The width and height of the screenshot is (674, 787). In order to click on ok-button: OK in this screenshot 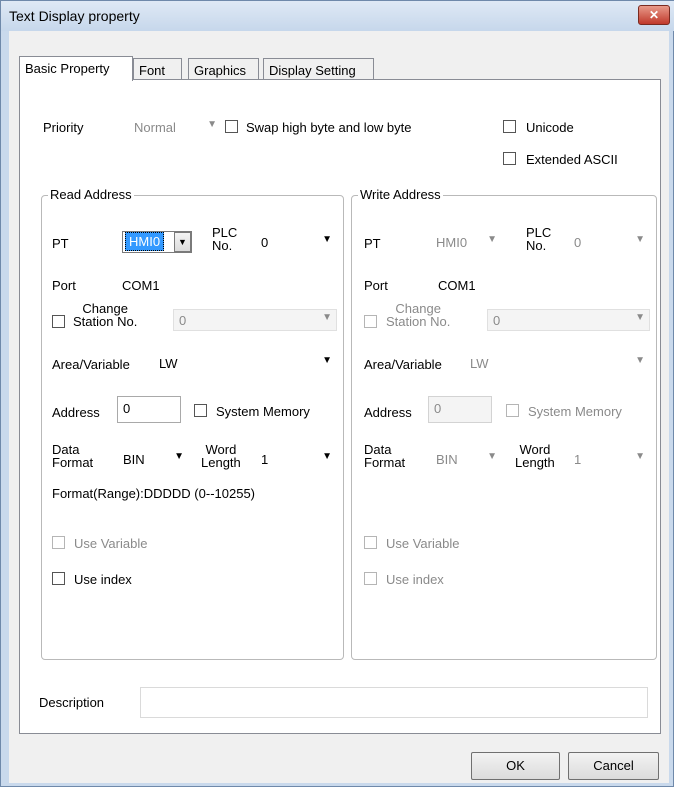, I will do `click(515, 766)`.